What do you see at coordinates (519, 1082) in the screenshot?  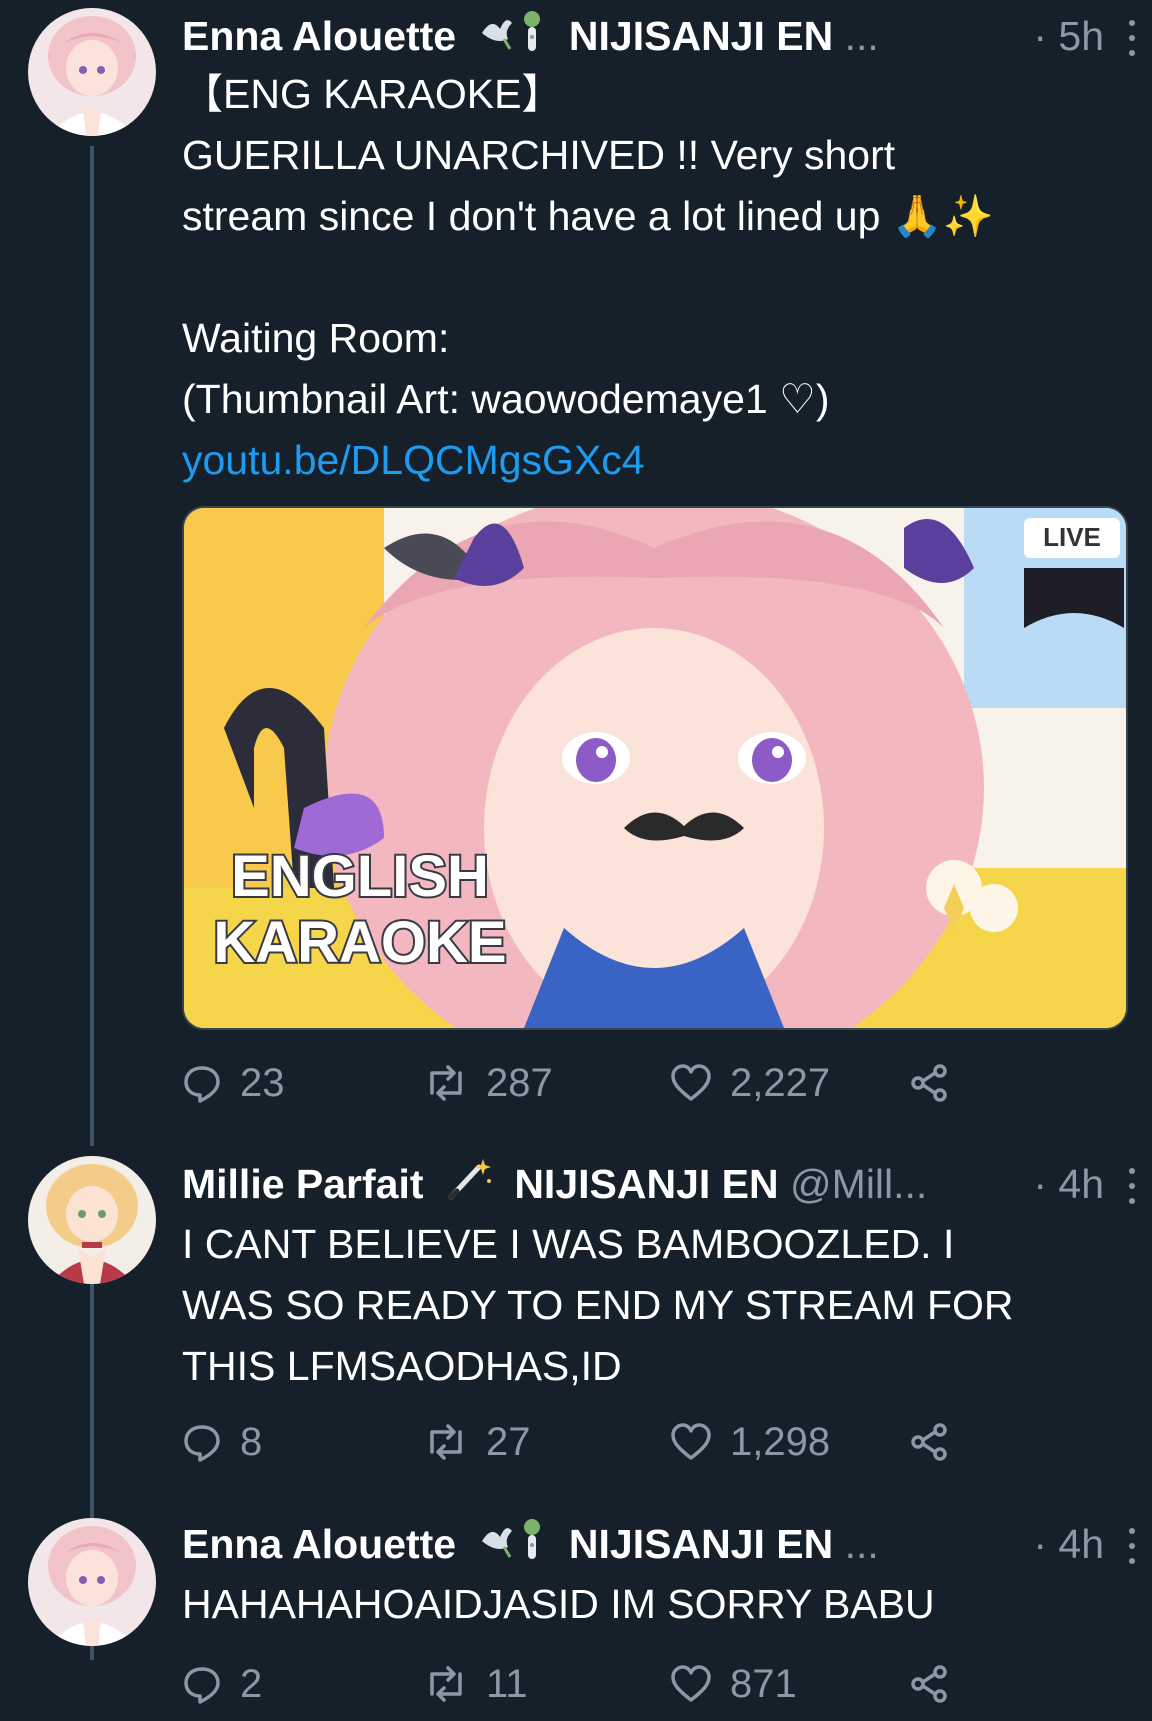 I see `retweet-count: 287` at bounding box center [519, 1082].